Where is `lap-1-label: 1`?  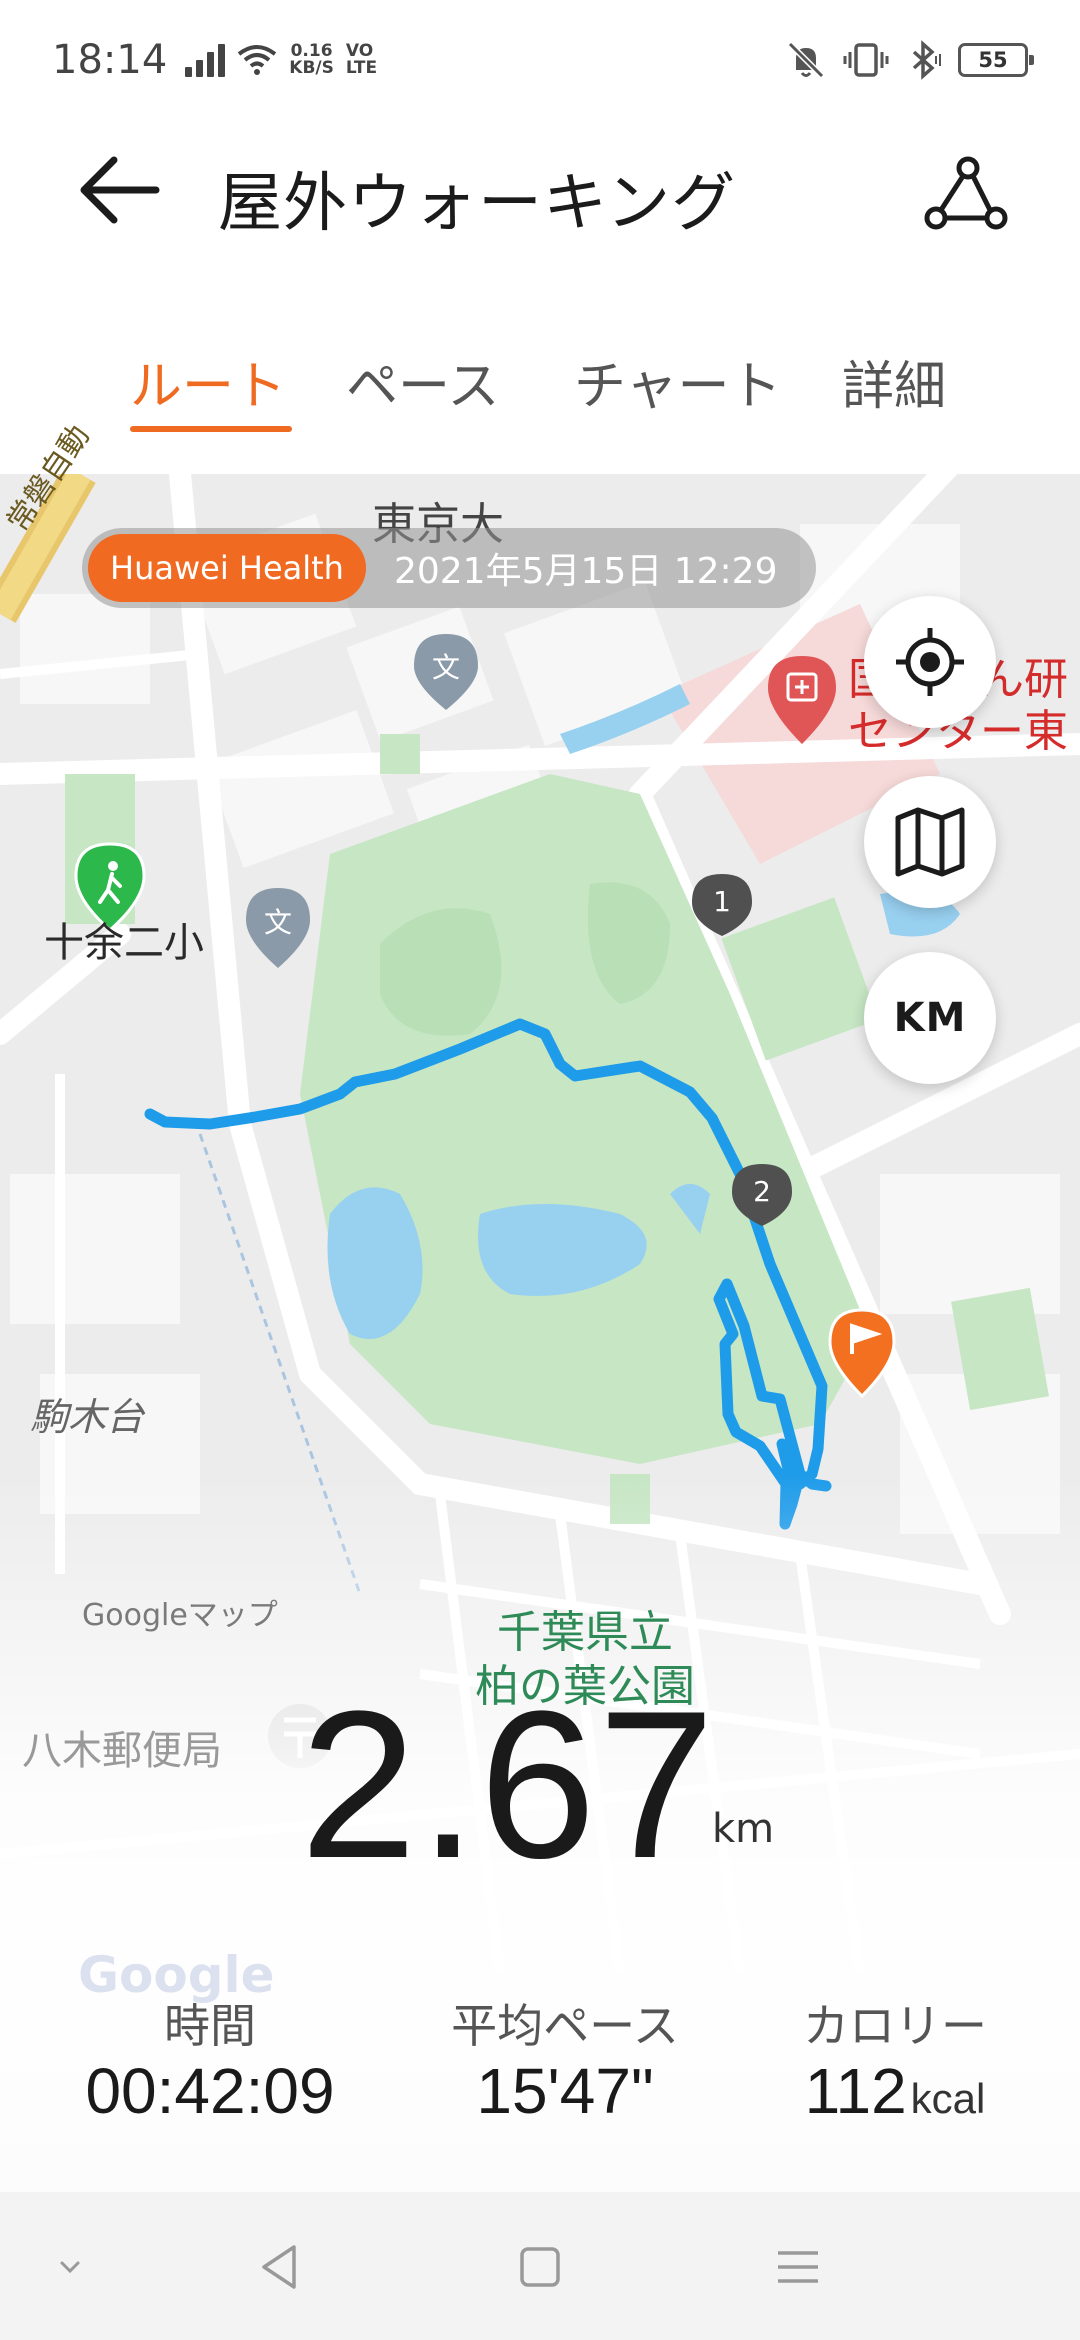
lap-1-label: 1 is located at coordinates (722, 901).